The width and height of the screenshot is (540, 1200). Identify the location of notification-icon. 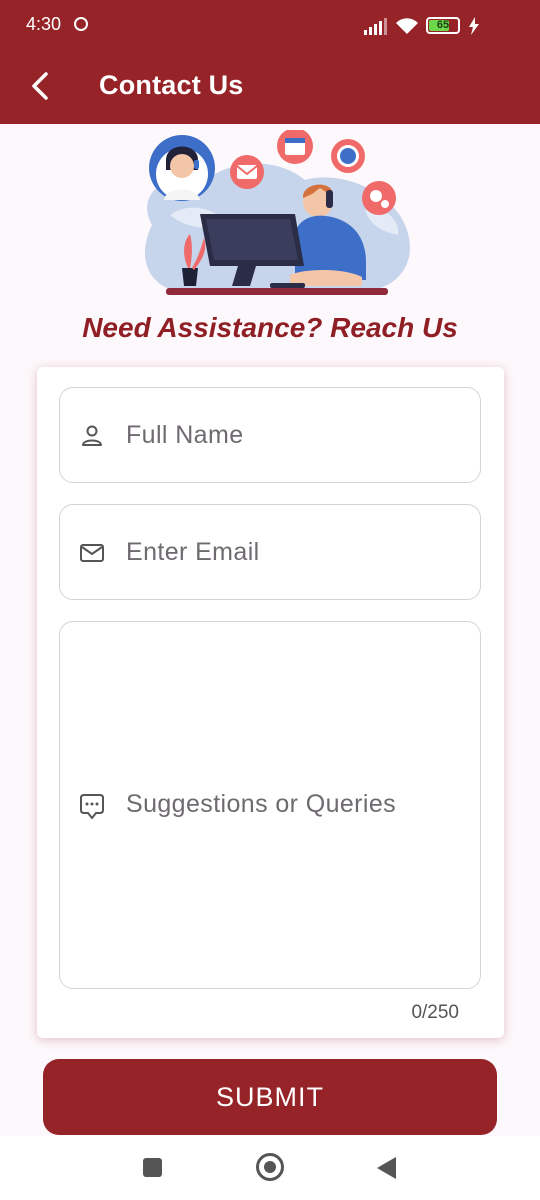
(81, 24).